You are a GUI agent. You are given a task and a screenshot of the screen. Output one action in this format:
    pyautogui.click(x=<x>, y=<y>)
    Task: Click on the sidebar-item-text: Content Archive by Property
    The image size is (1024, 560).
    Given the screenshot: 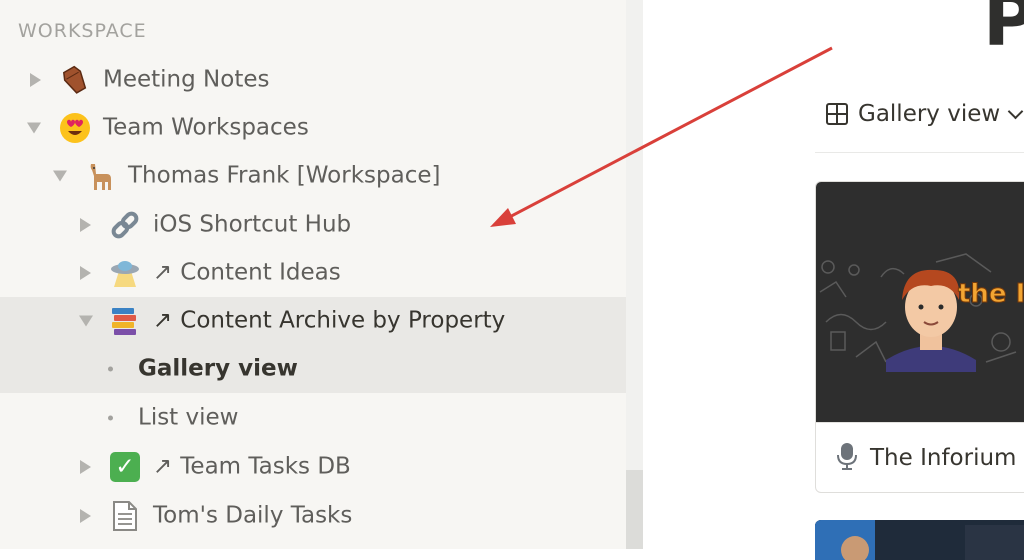 What is the action you would take?
    pyautogui.click(x=343, y=320)
    